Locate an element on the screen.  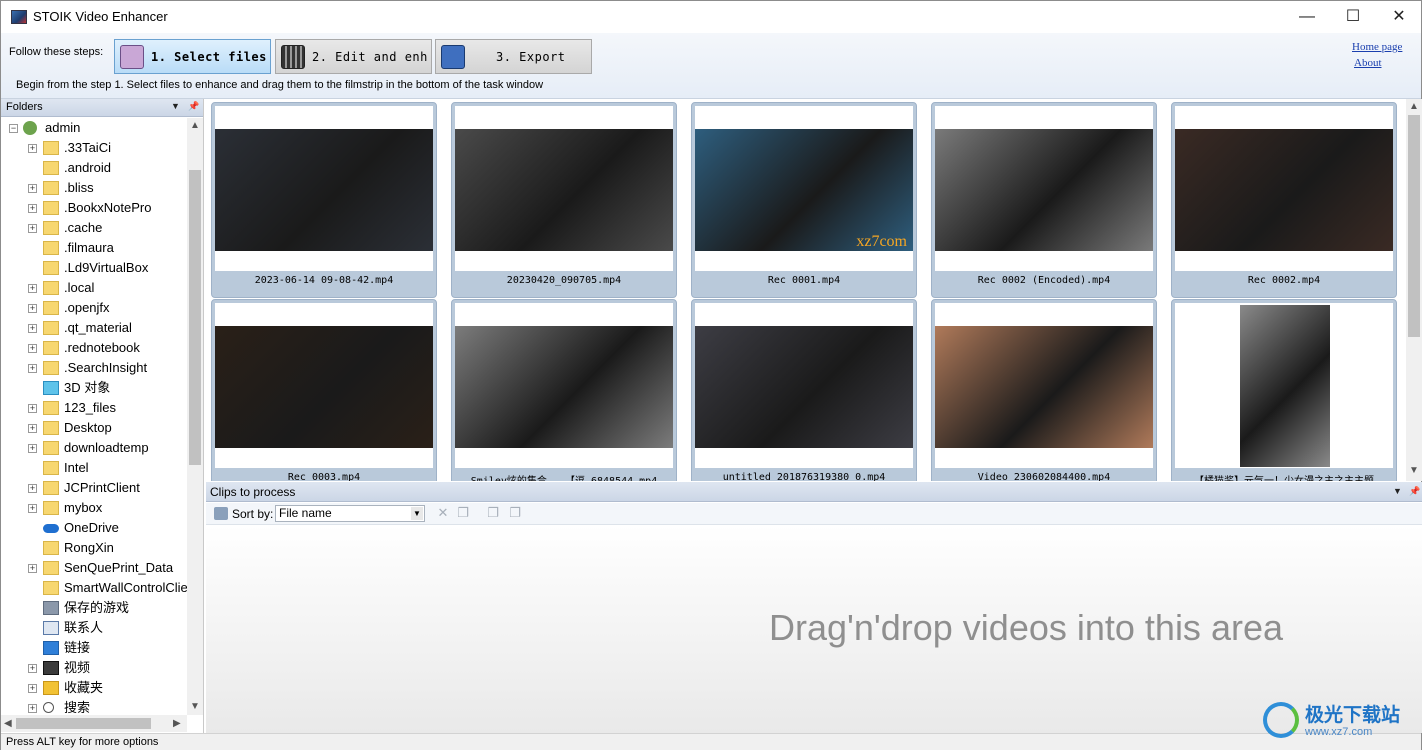
tree-item-label: SmartWallControlClie is located at coordinates (125, 587).